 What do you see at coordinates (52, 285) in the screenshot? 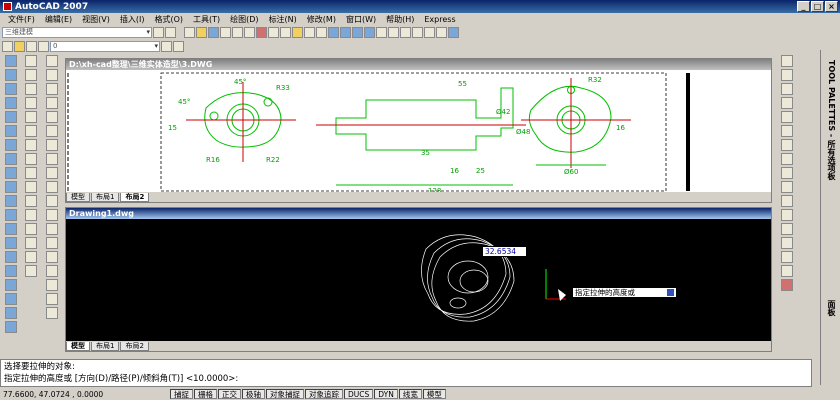
I see `region-icon` at bounding box center [52, 285].